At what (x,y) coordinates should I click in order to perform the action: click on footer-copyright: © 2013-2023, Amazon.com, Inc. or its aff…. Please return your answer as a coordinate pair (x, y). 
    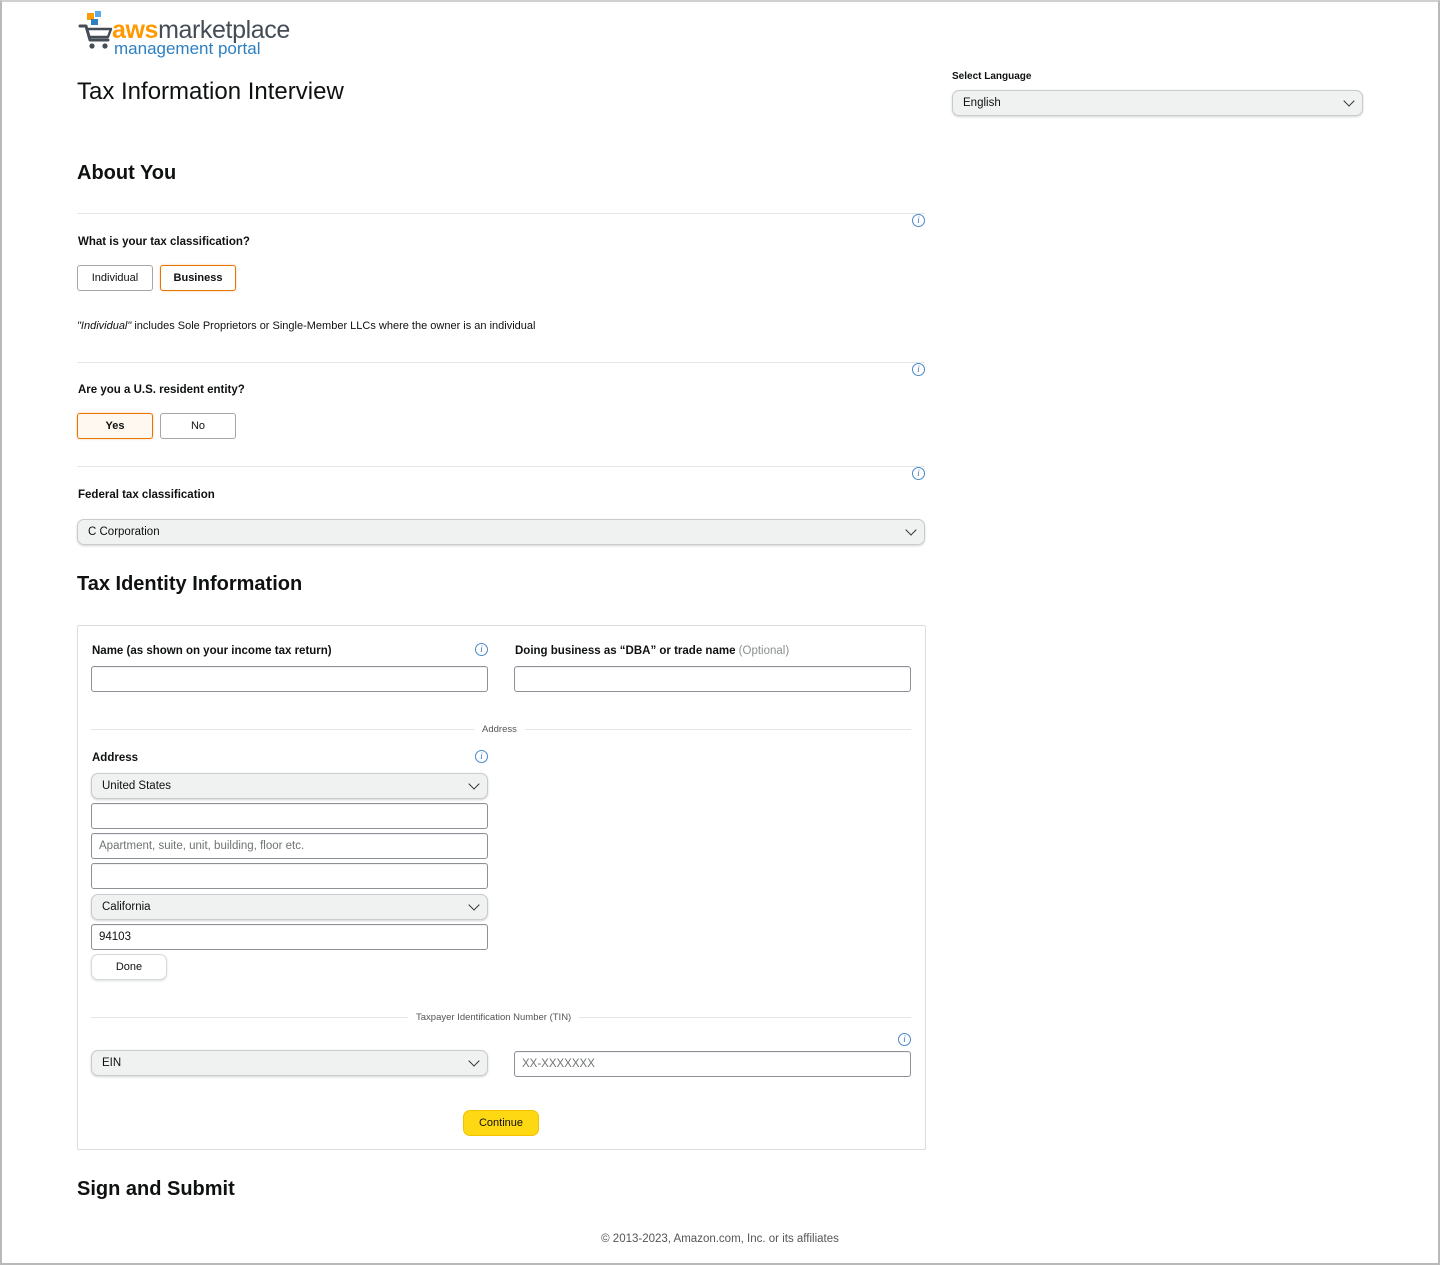
    Looking at the image, I should click on (720, 1239).